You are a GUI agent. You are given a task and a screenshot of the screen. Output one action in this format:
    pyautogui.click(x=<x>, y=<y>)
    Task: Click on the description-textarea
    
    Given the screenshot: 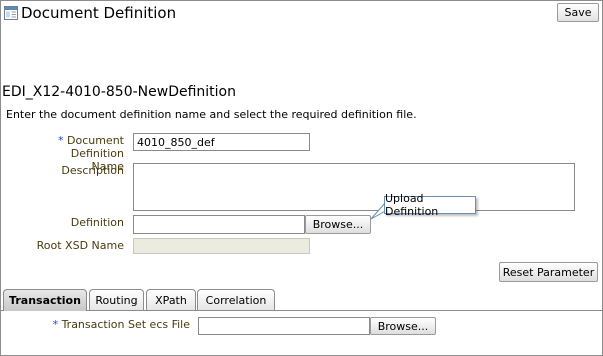 What is the action you would take?
    pyautogui.click(x=354, y=187)
    